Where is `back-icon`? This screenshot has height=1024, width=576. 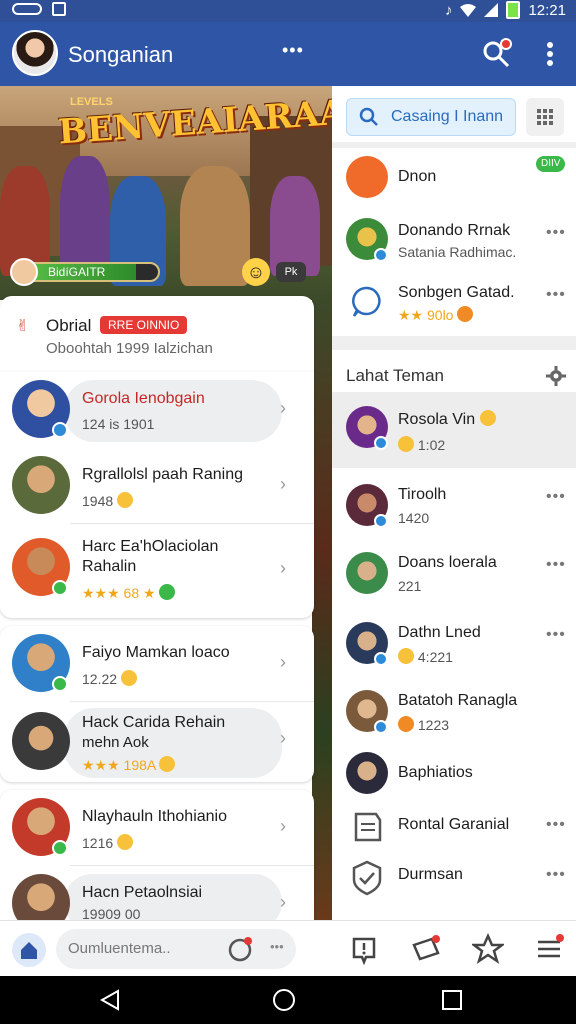
back-icon is located at coordinates (110, 1000).